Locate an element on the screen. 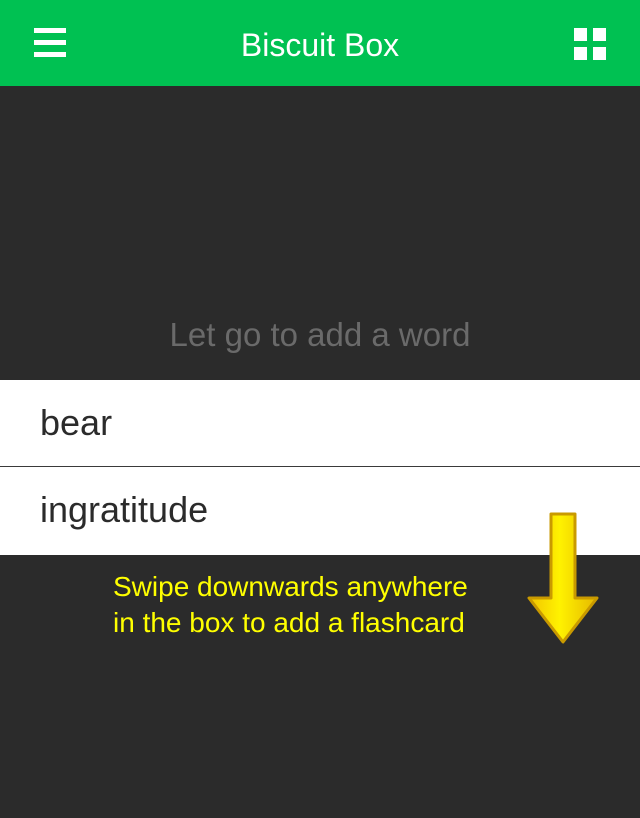 This screenshot has height=818, width=640. app-title: Biscuit Box is located at coordinates (320, 45).